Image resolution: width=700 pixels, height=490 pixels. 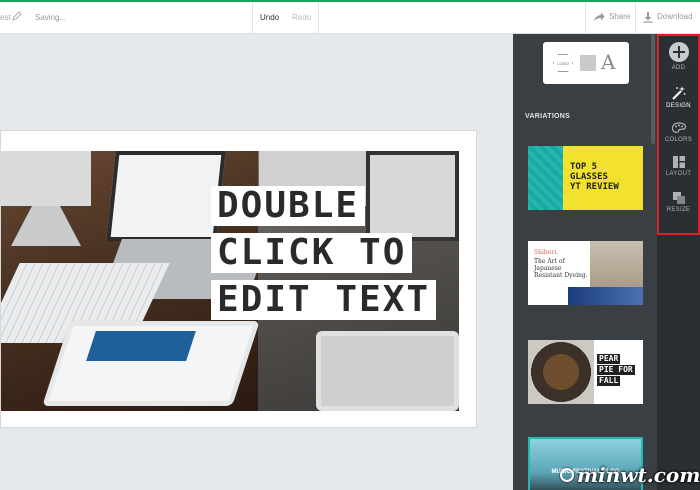 I want to click on design-button: DESIGN, so click(x=678, y=97).